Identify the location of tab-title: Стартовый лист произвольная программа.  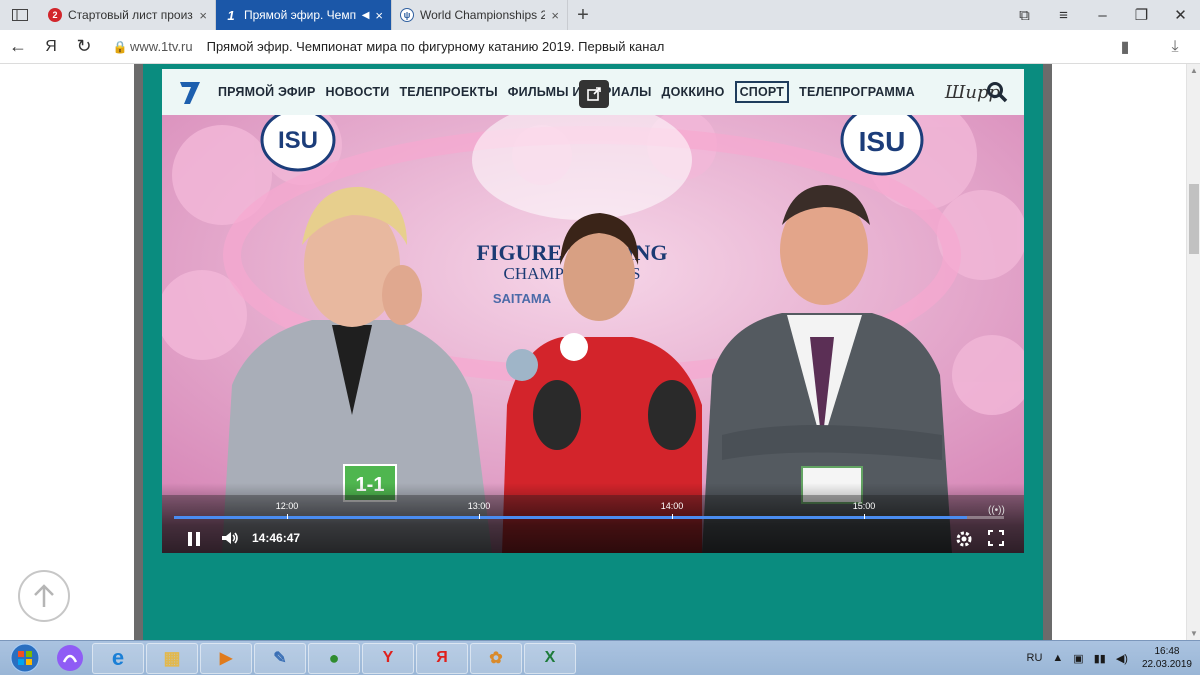
(130, 15).